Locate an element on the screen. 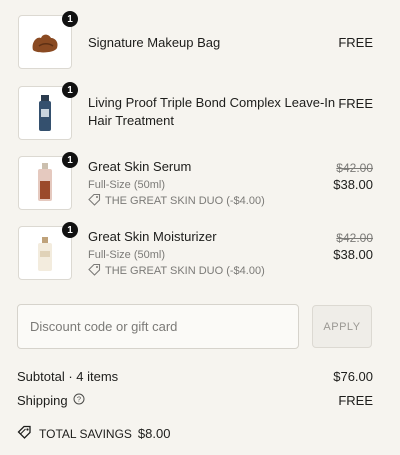  discount-code-input is located at coordinates (158, 326).